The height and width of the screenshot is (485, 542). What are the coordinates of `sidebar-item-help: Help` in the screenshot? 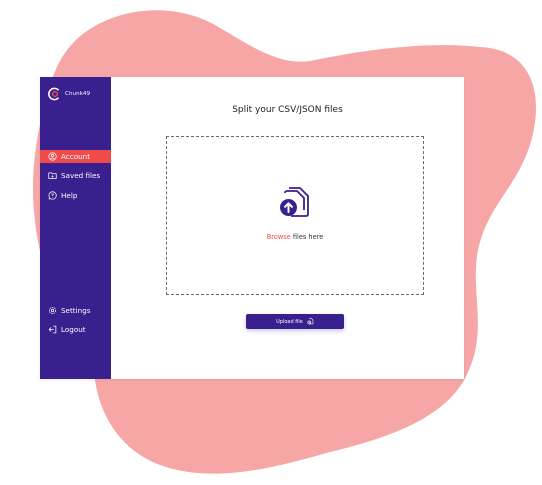 It's located at (75, 195).